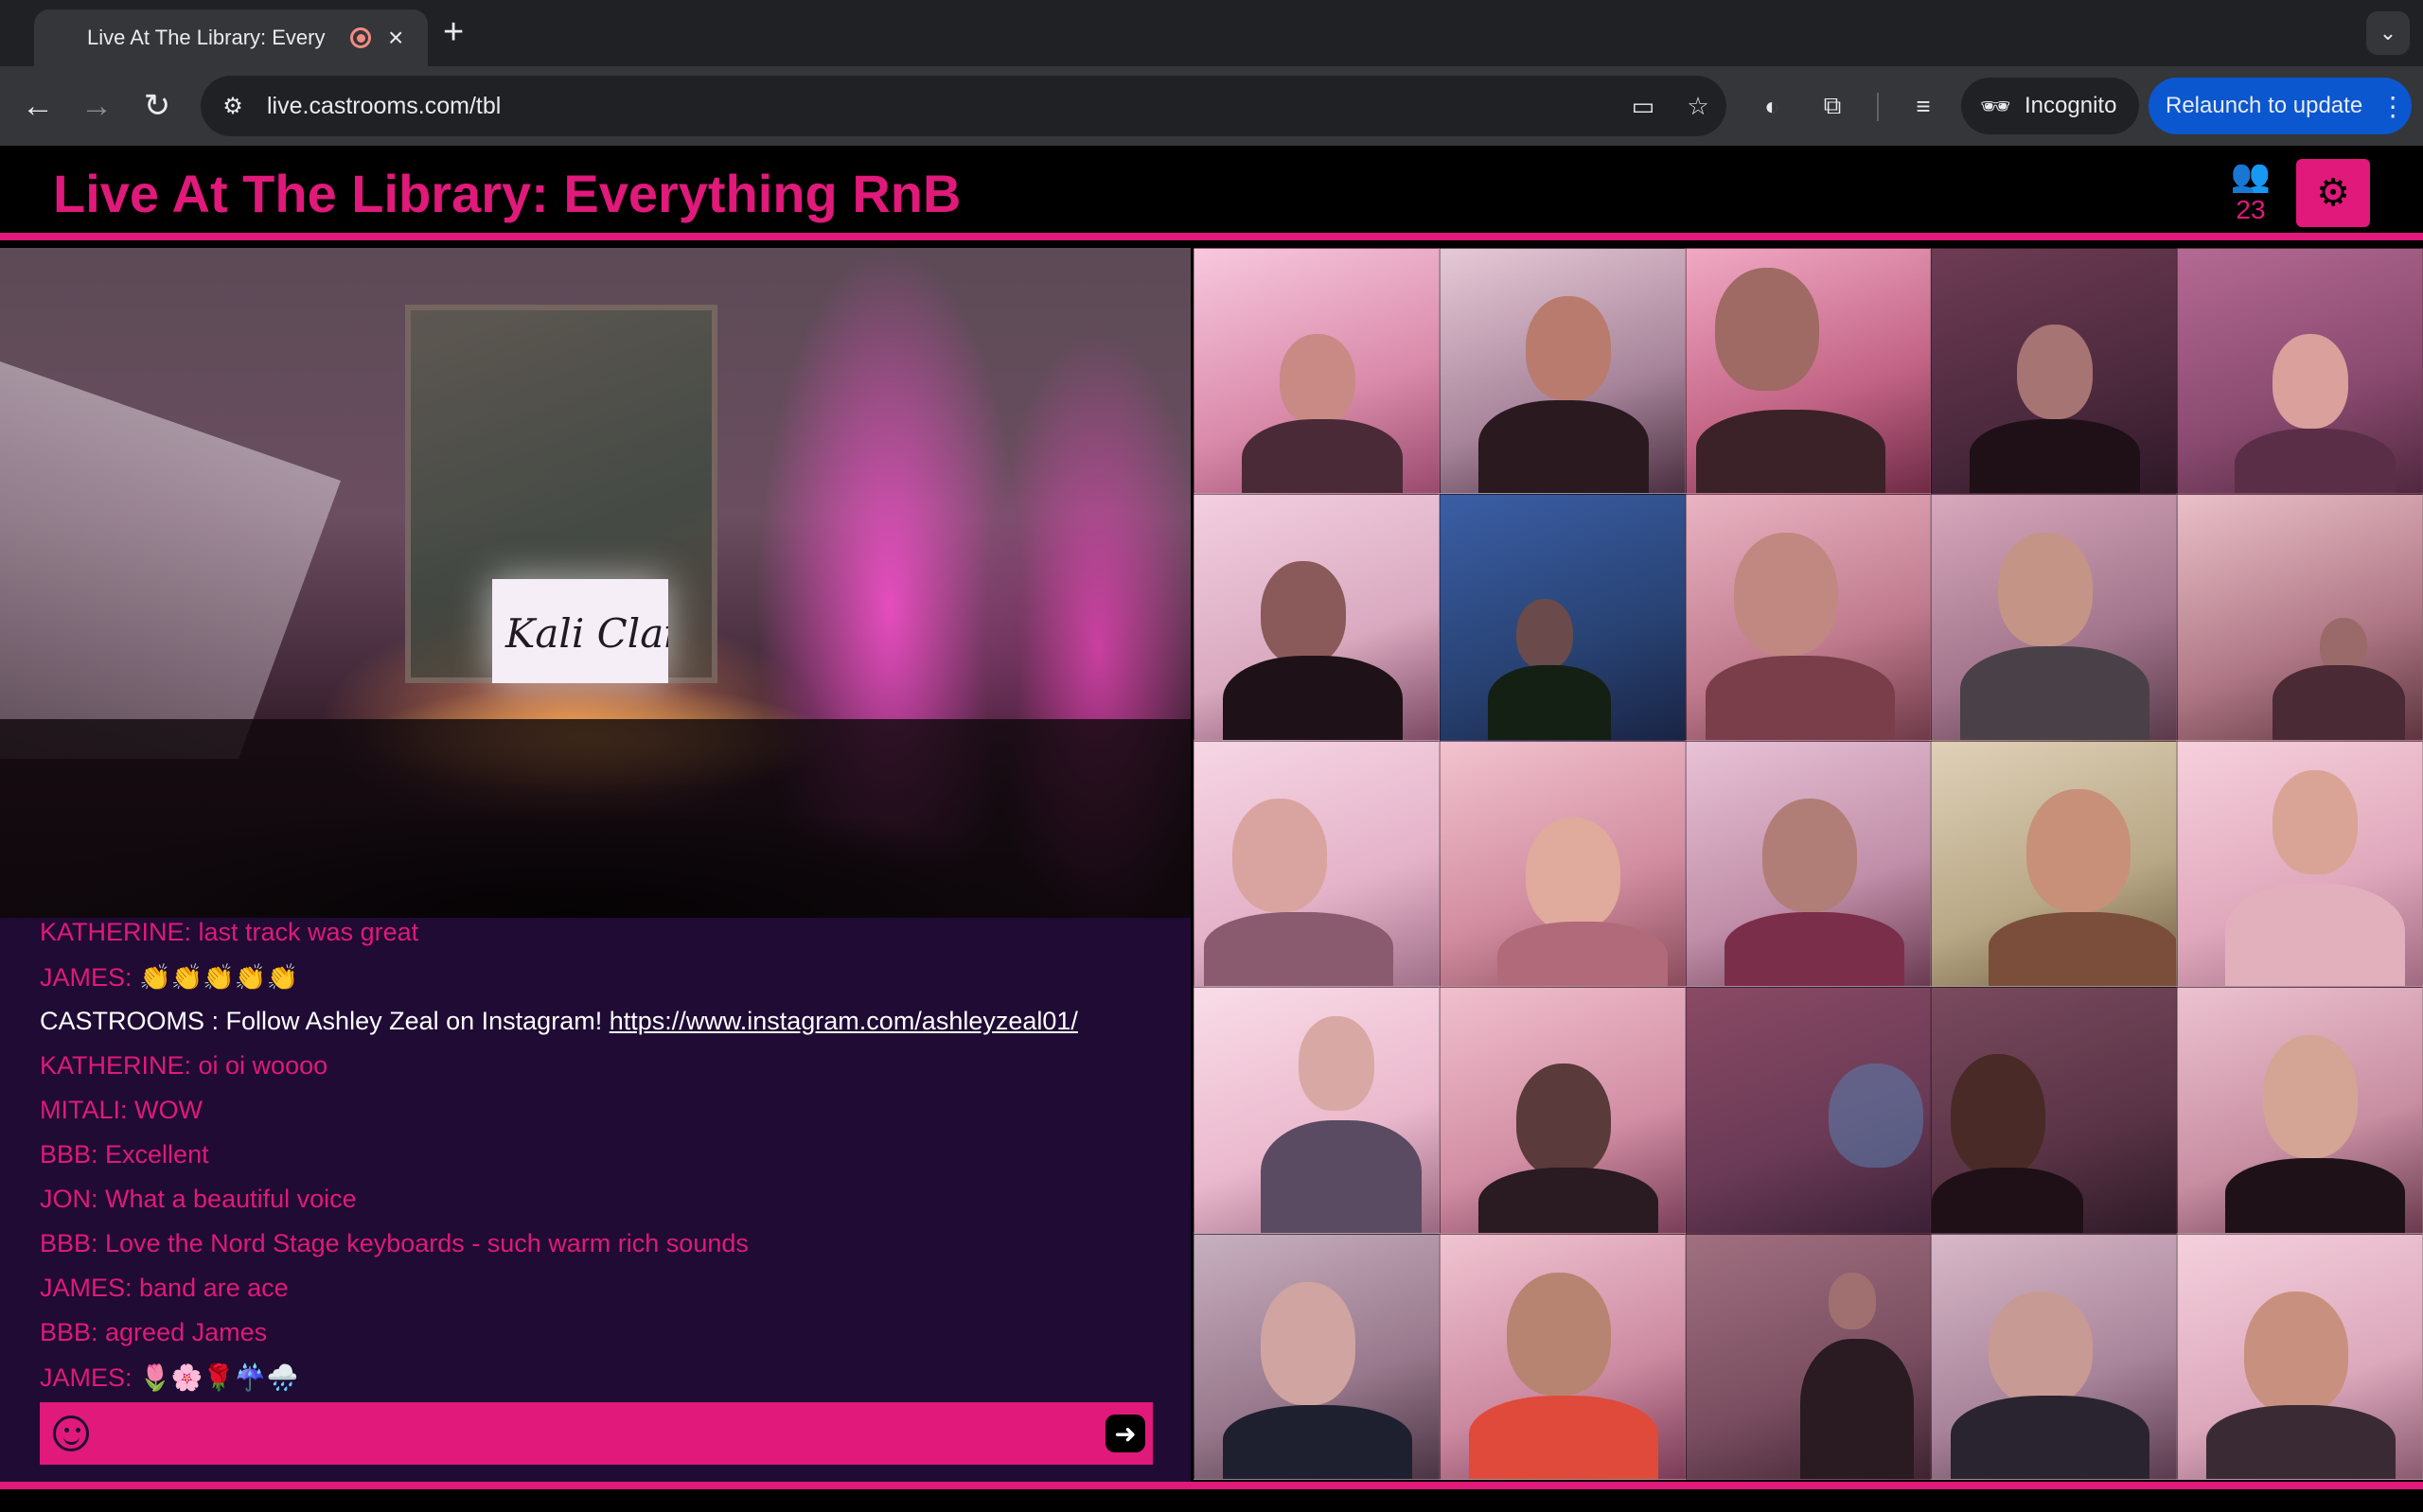  Describe the element at coordinates (2392, 107) in the screenshot. I see `kebab-menu-icon: ⋮` at that location.